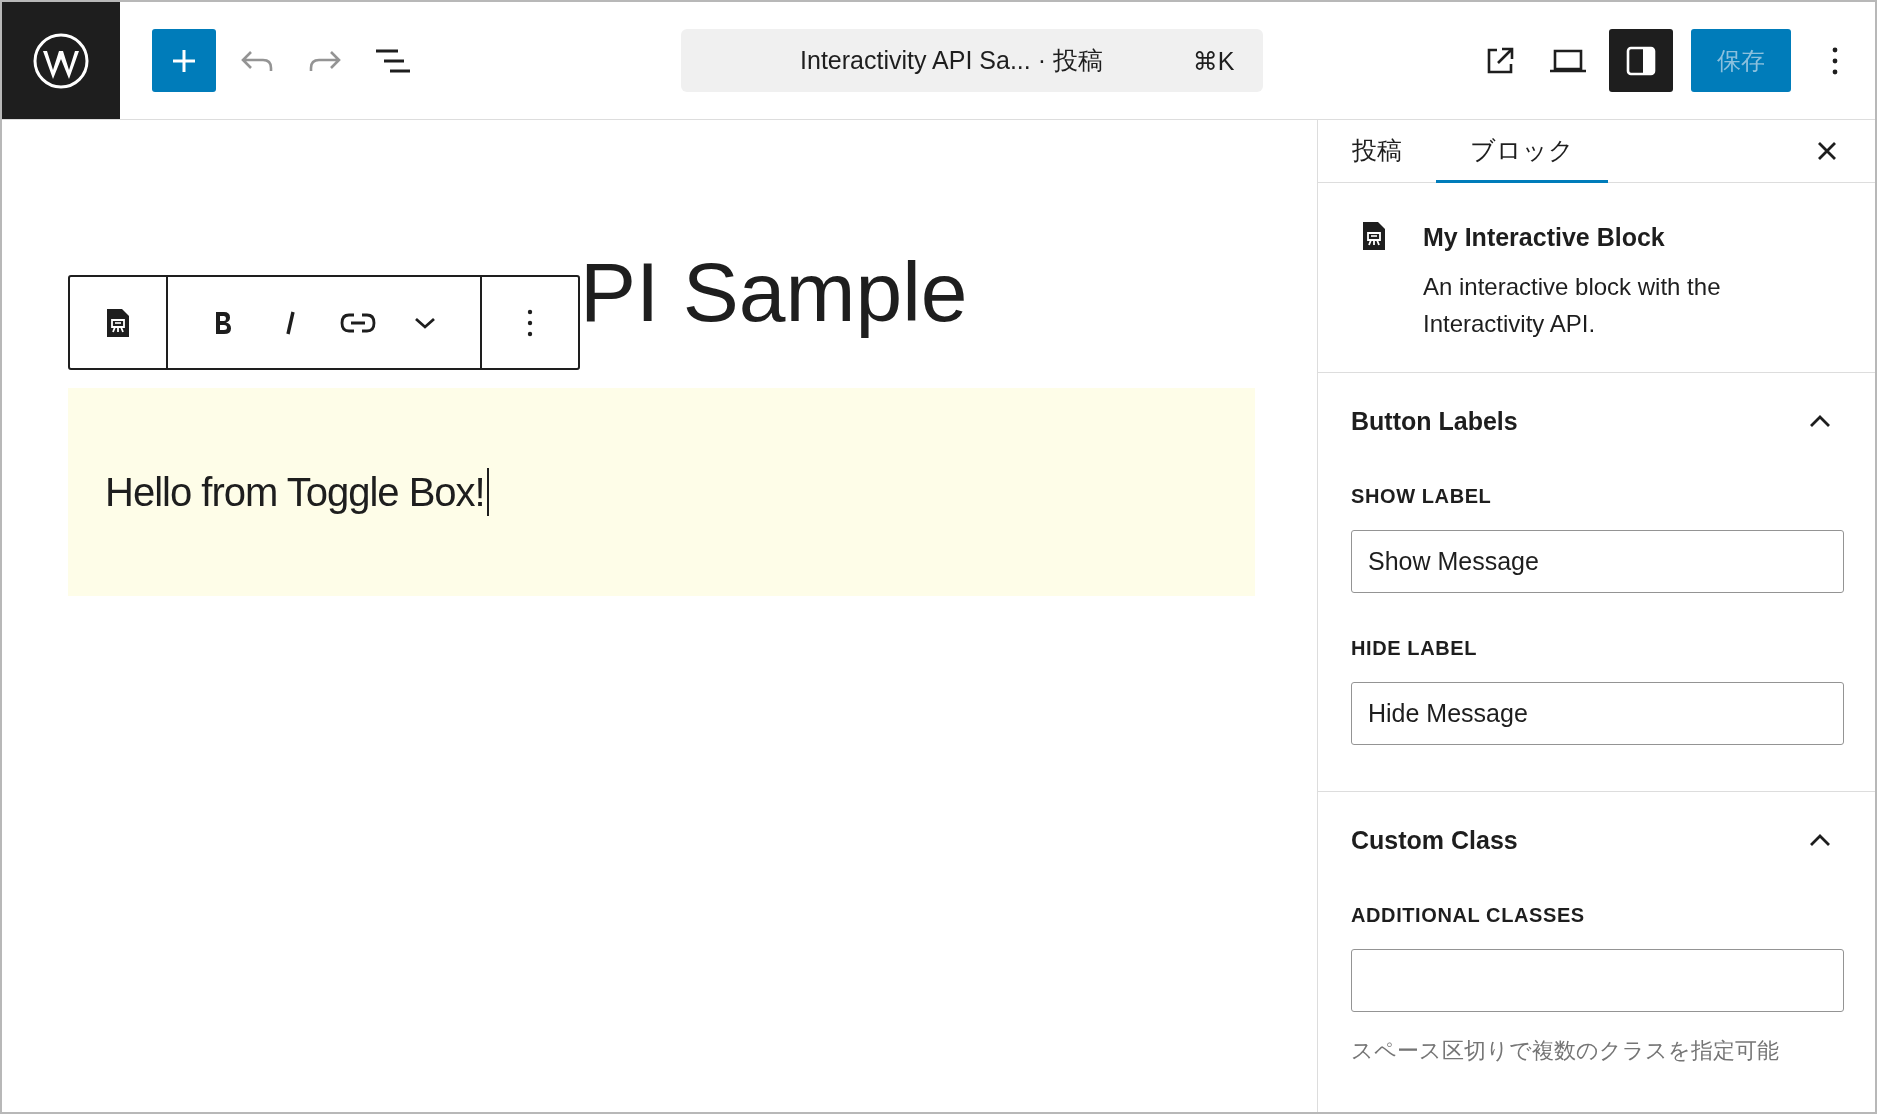 The height and width of the screenshot is (1114, 1877). Describe the element at coordinates (1597, 421) in the screenshot. I see `panel-toggle: Button Labels` at that location.